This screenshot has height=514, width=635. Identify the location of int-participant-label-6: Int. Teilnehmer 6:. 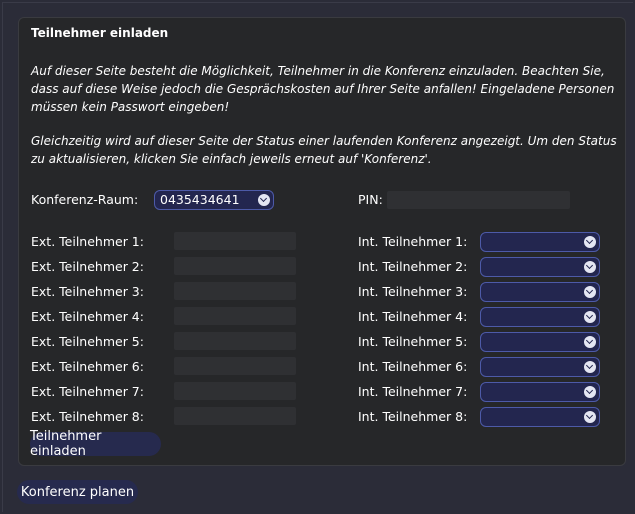
(413, 366).